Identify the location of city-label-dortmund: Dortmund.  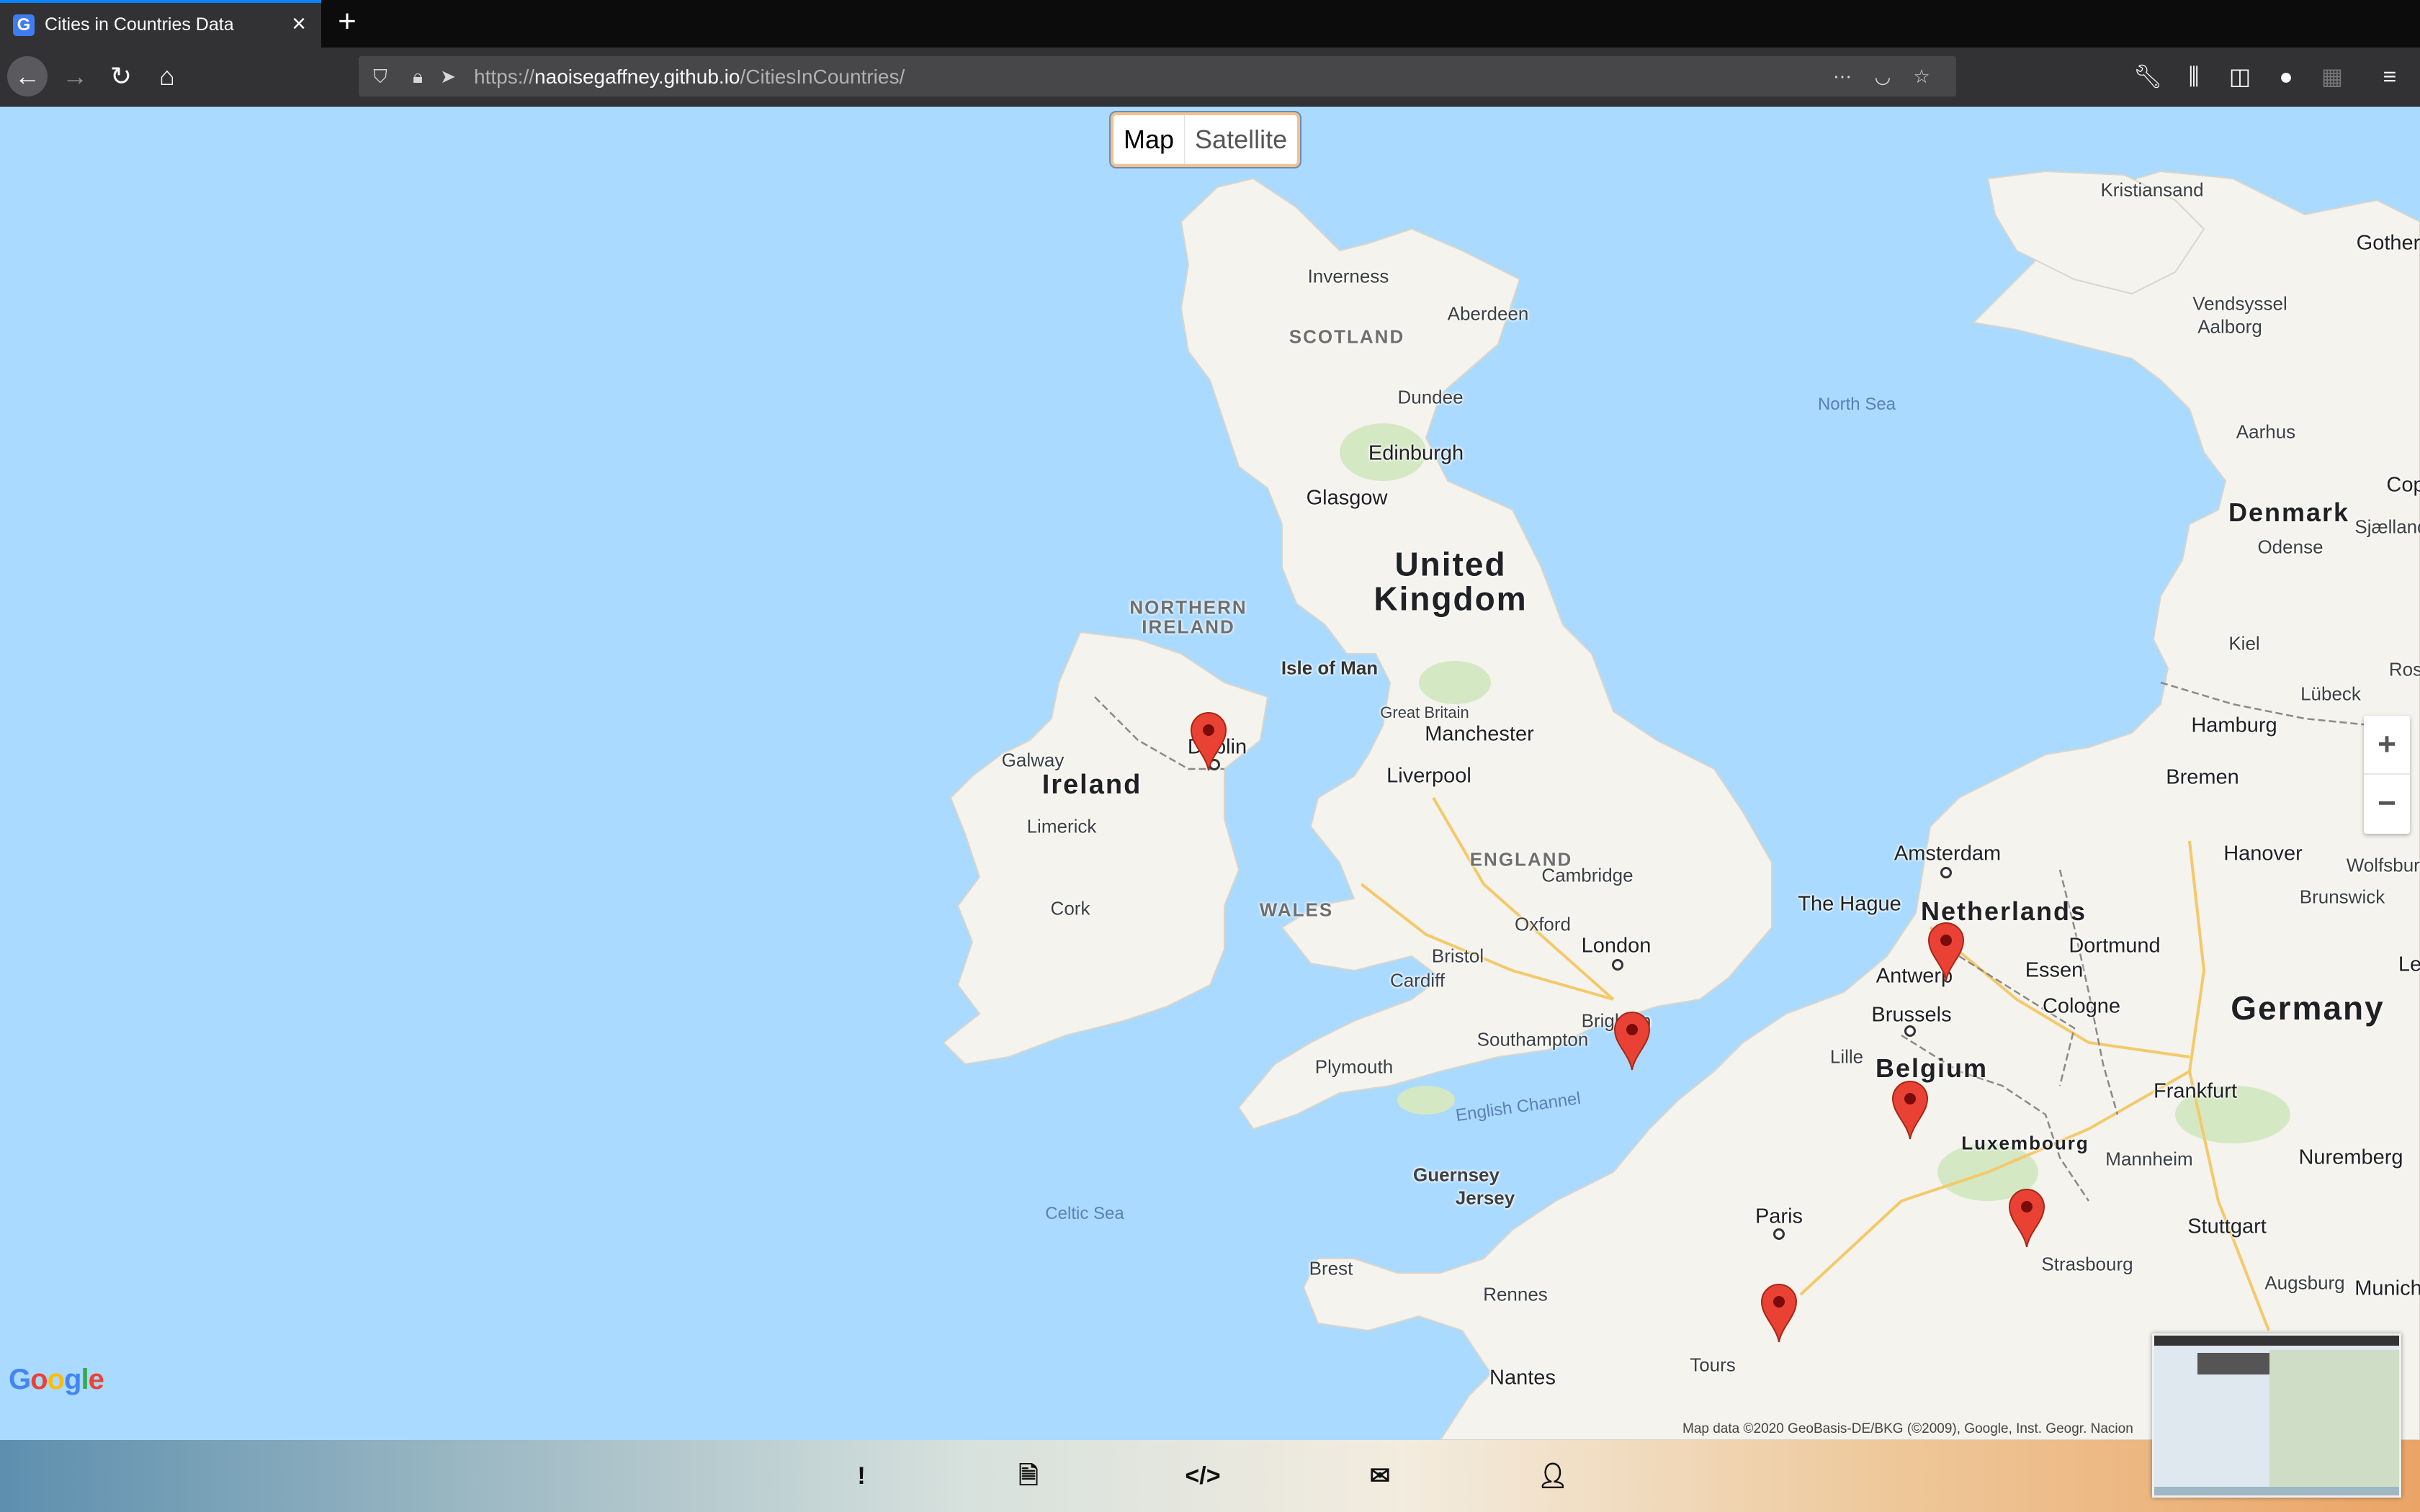
(2115, 946).